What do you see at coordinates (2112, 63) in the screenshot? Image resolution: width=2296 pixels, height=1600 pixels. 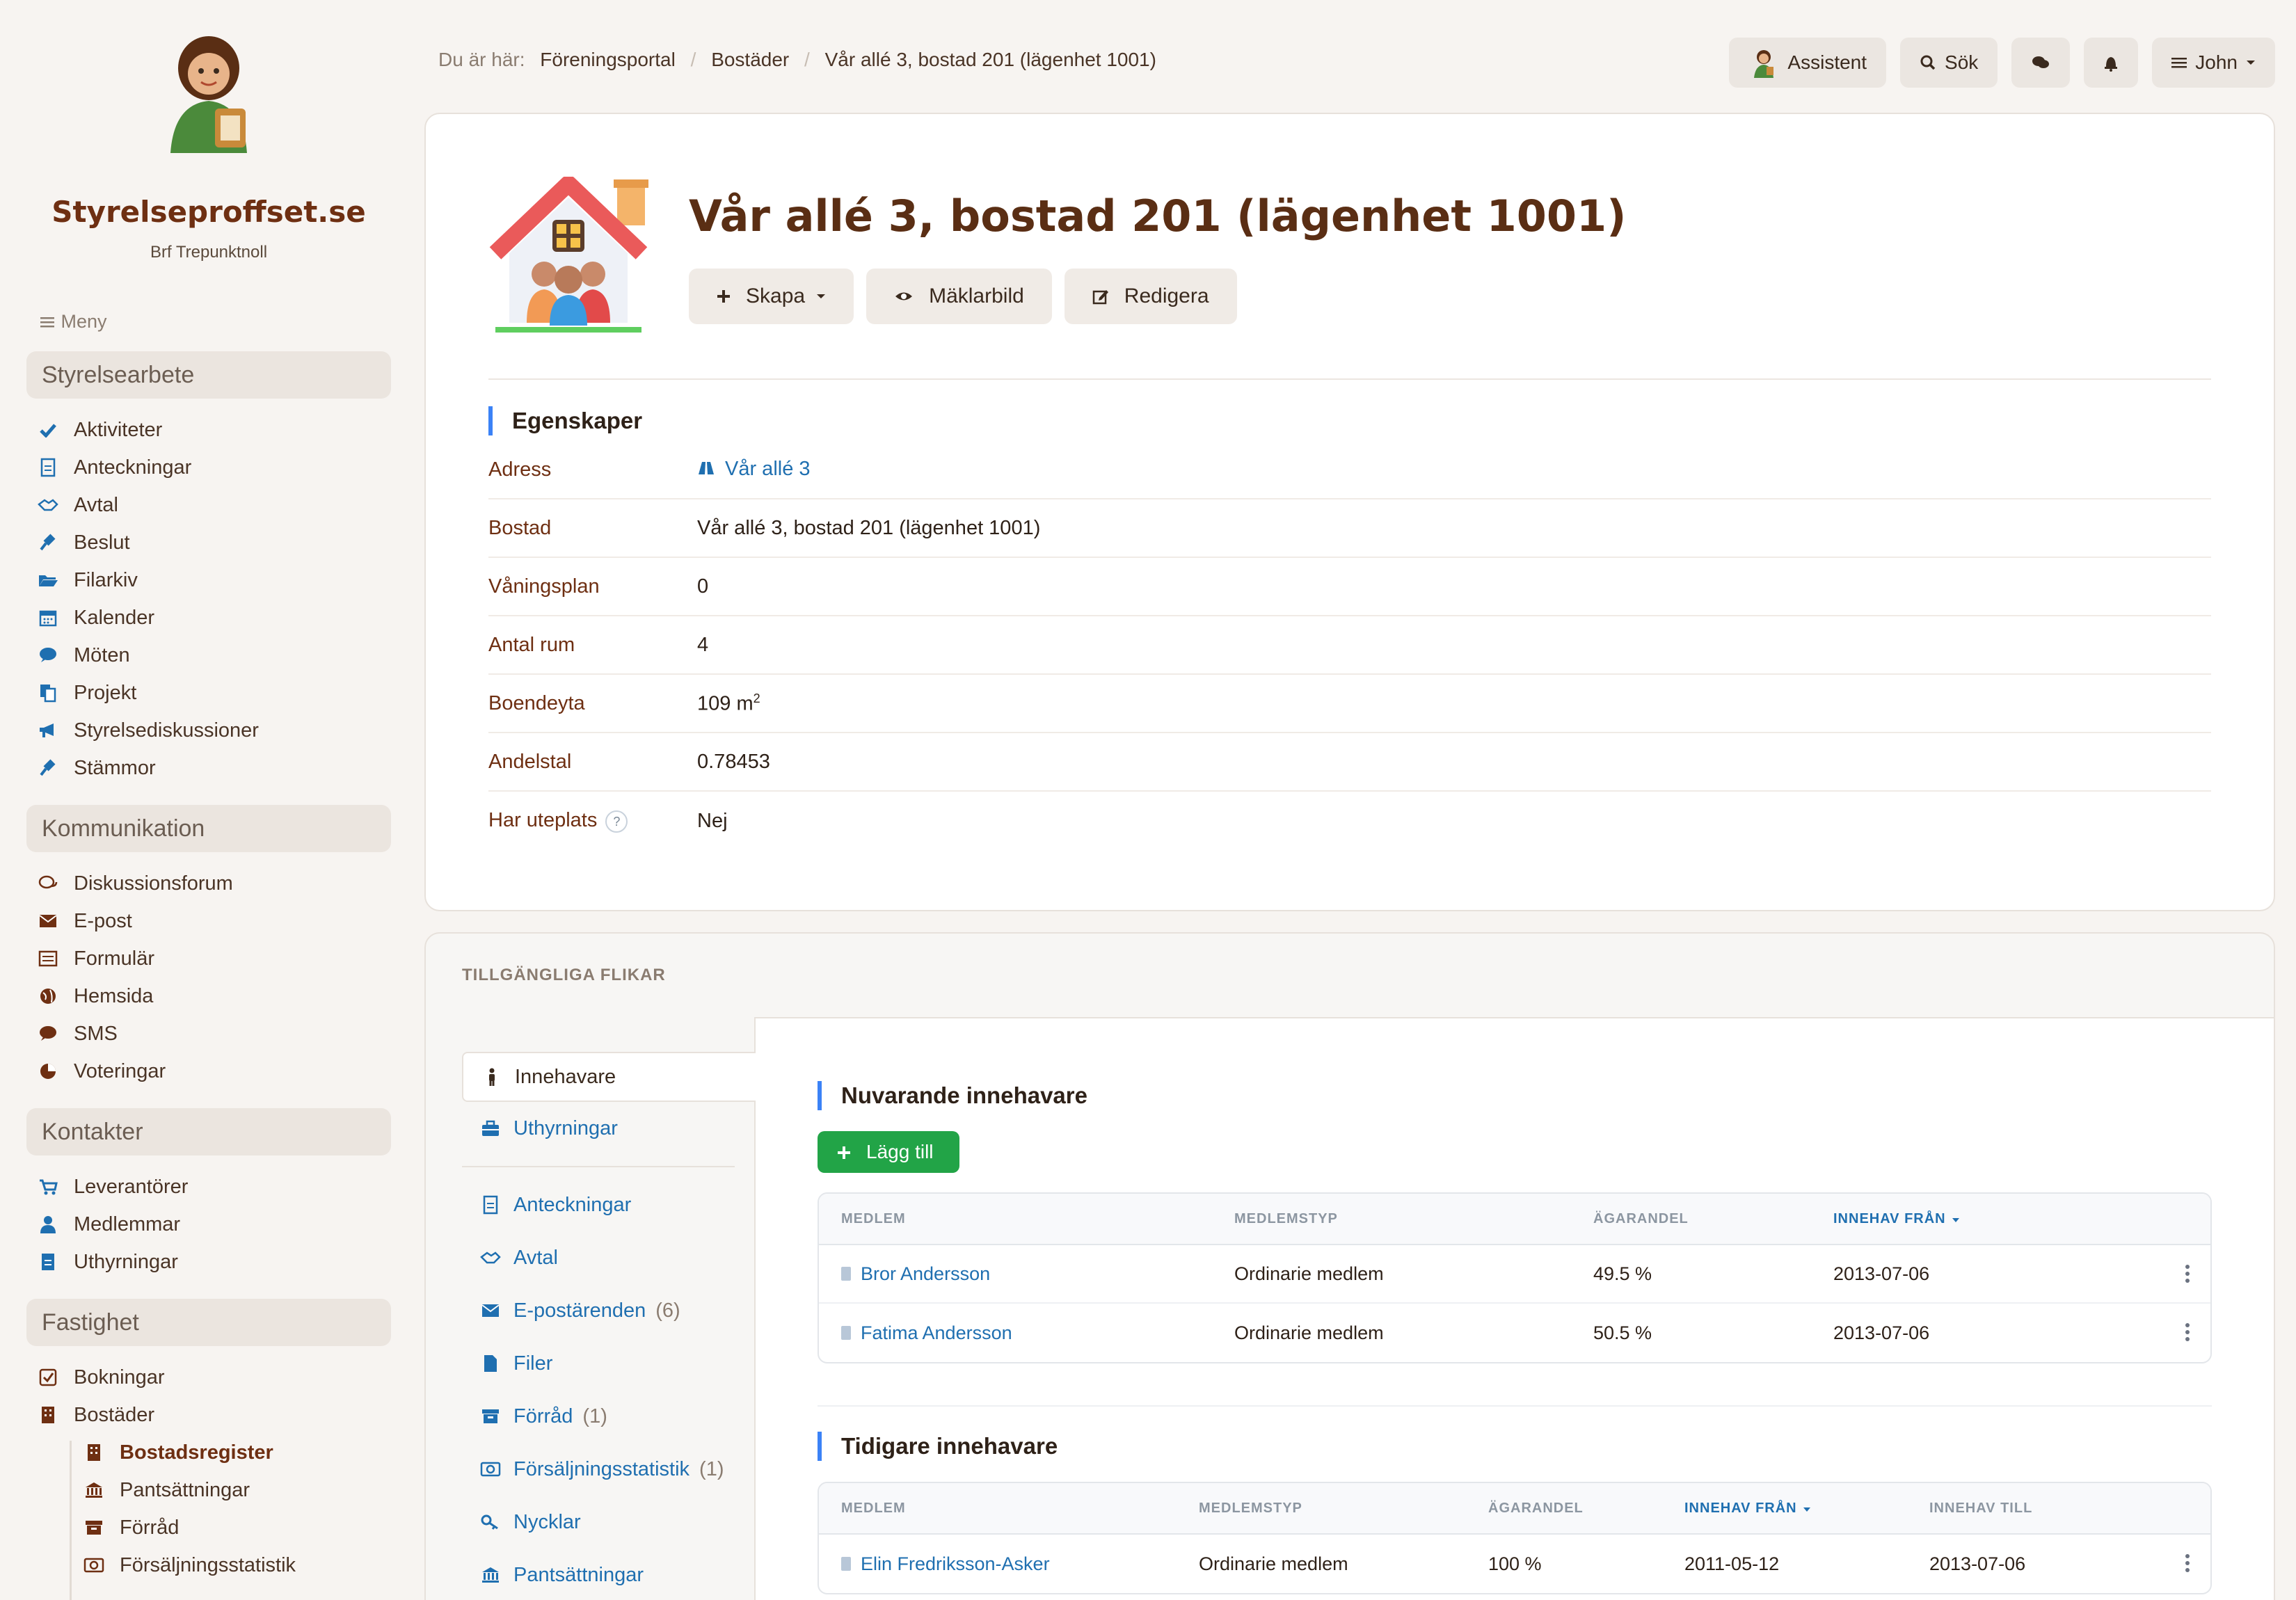 I see `notifications-button` at bounding box center [2112, 63].